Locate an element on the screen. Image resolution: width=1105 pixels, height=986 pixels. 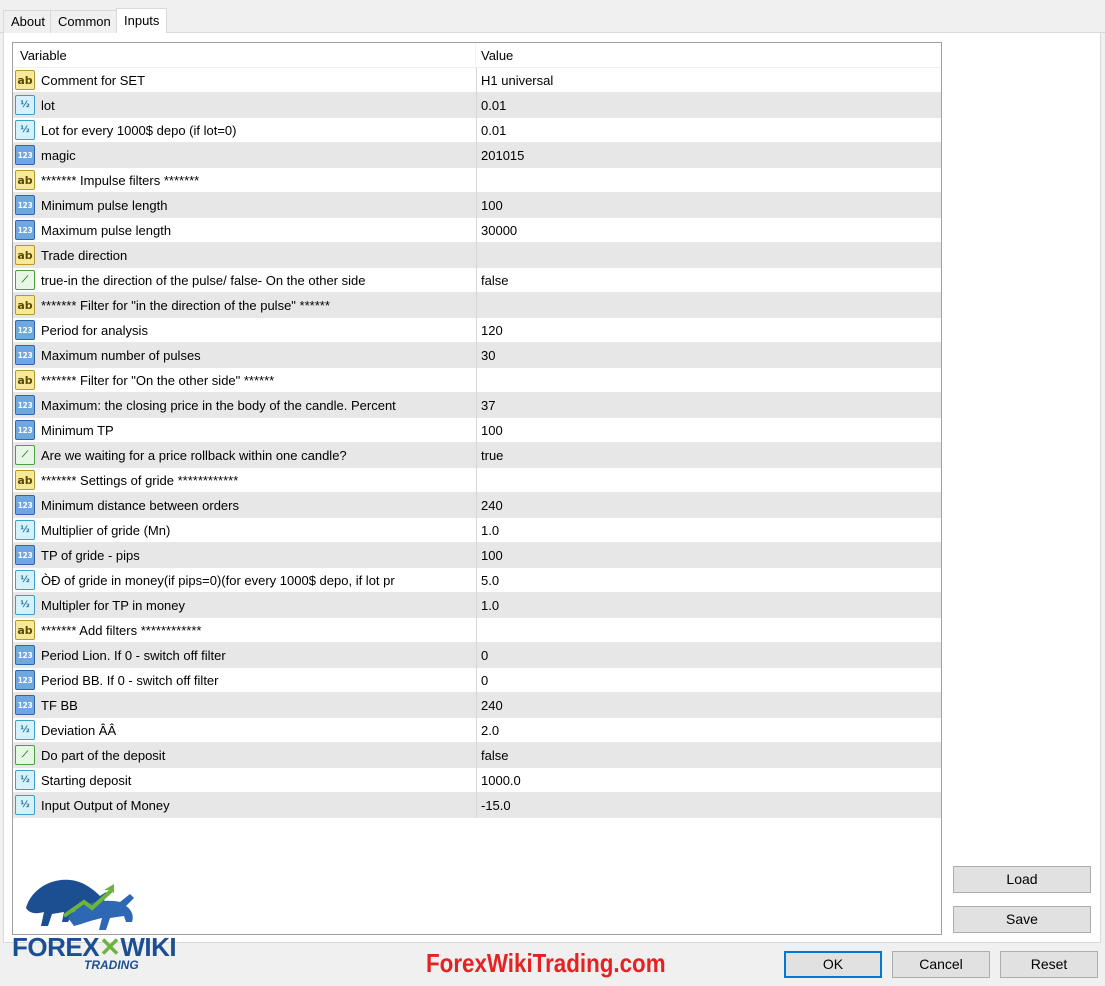
variable-cell: ⟋ Do part of the deposit is located at coordinates (245, 755).